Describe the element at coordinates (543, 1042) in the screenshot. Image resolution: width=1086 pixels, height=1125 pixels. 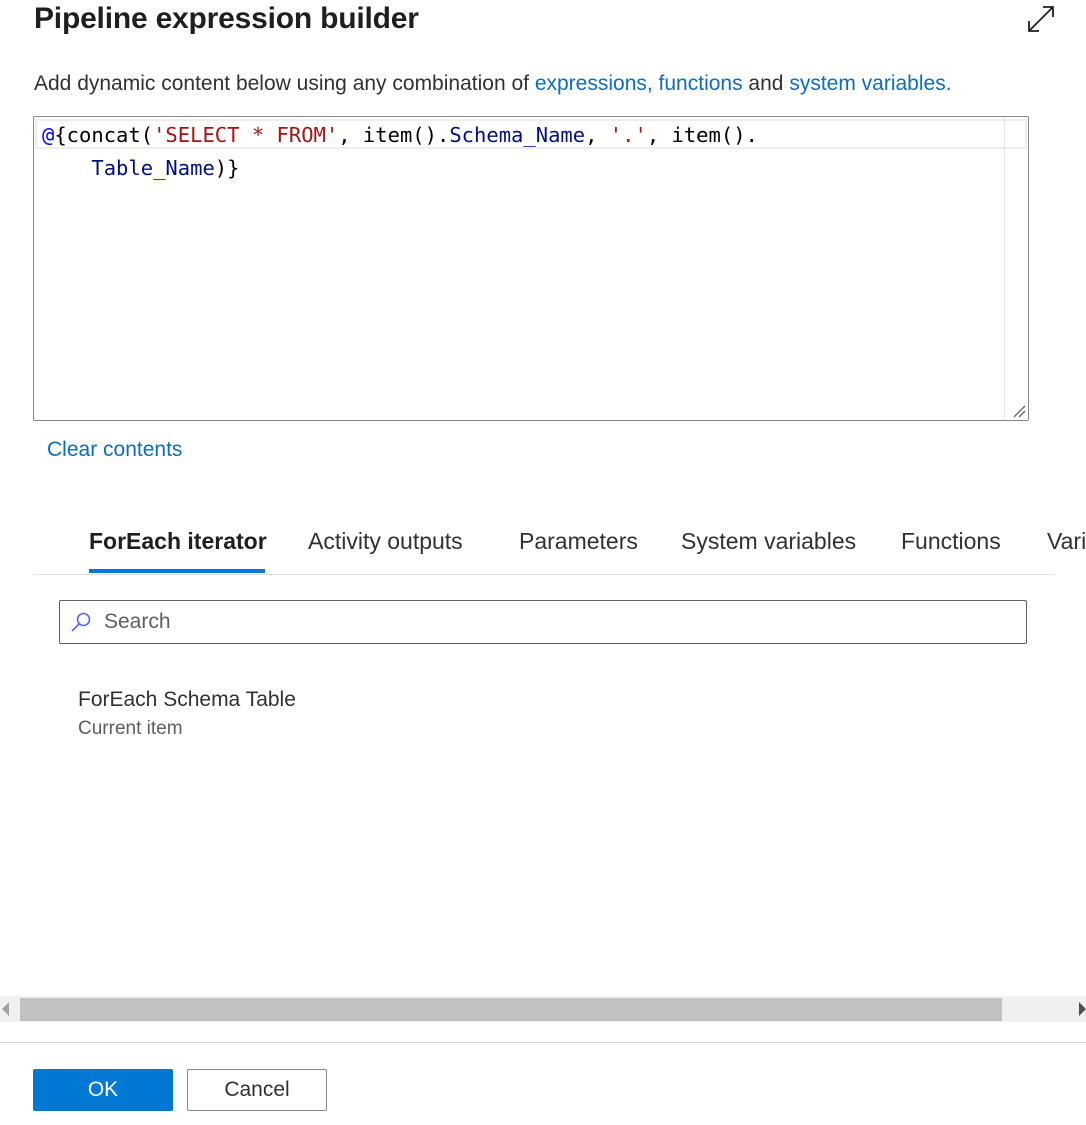
I see `footer-divider` at that location.